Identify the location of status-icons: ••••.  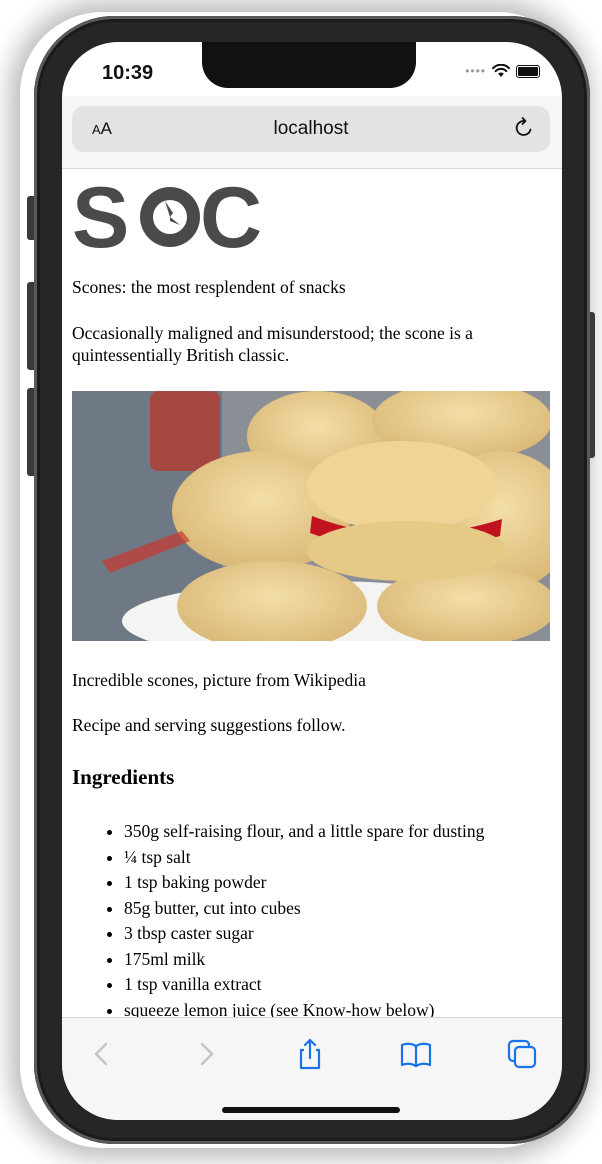
(502, 71).